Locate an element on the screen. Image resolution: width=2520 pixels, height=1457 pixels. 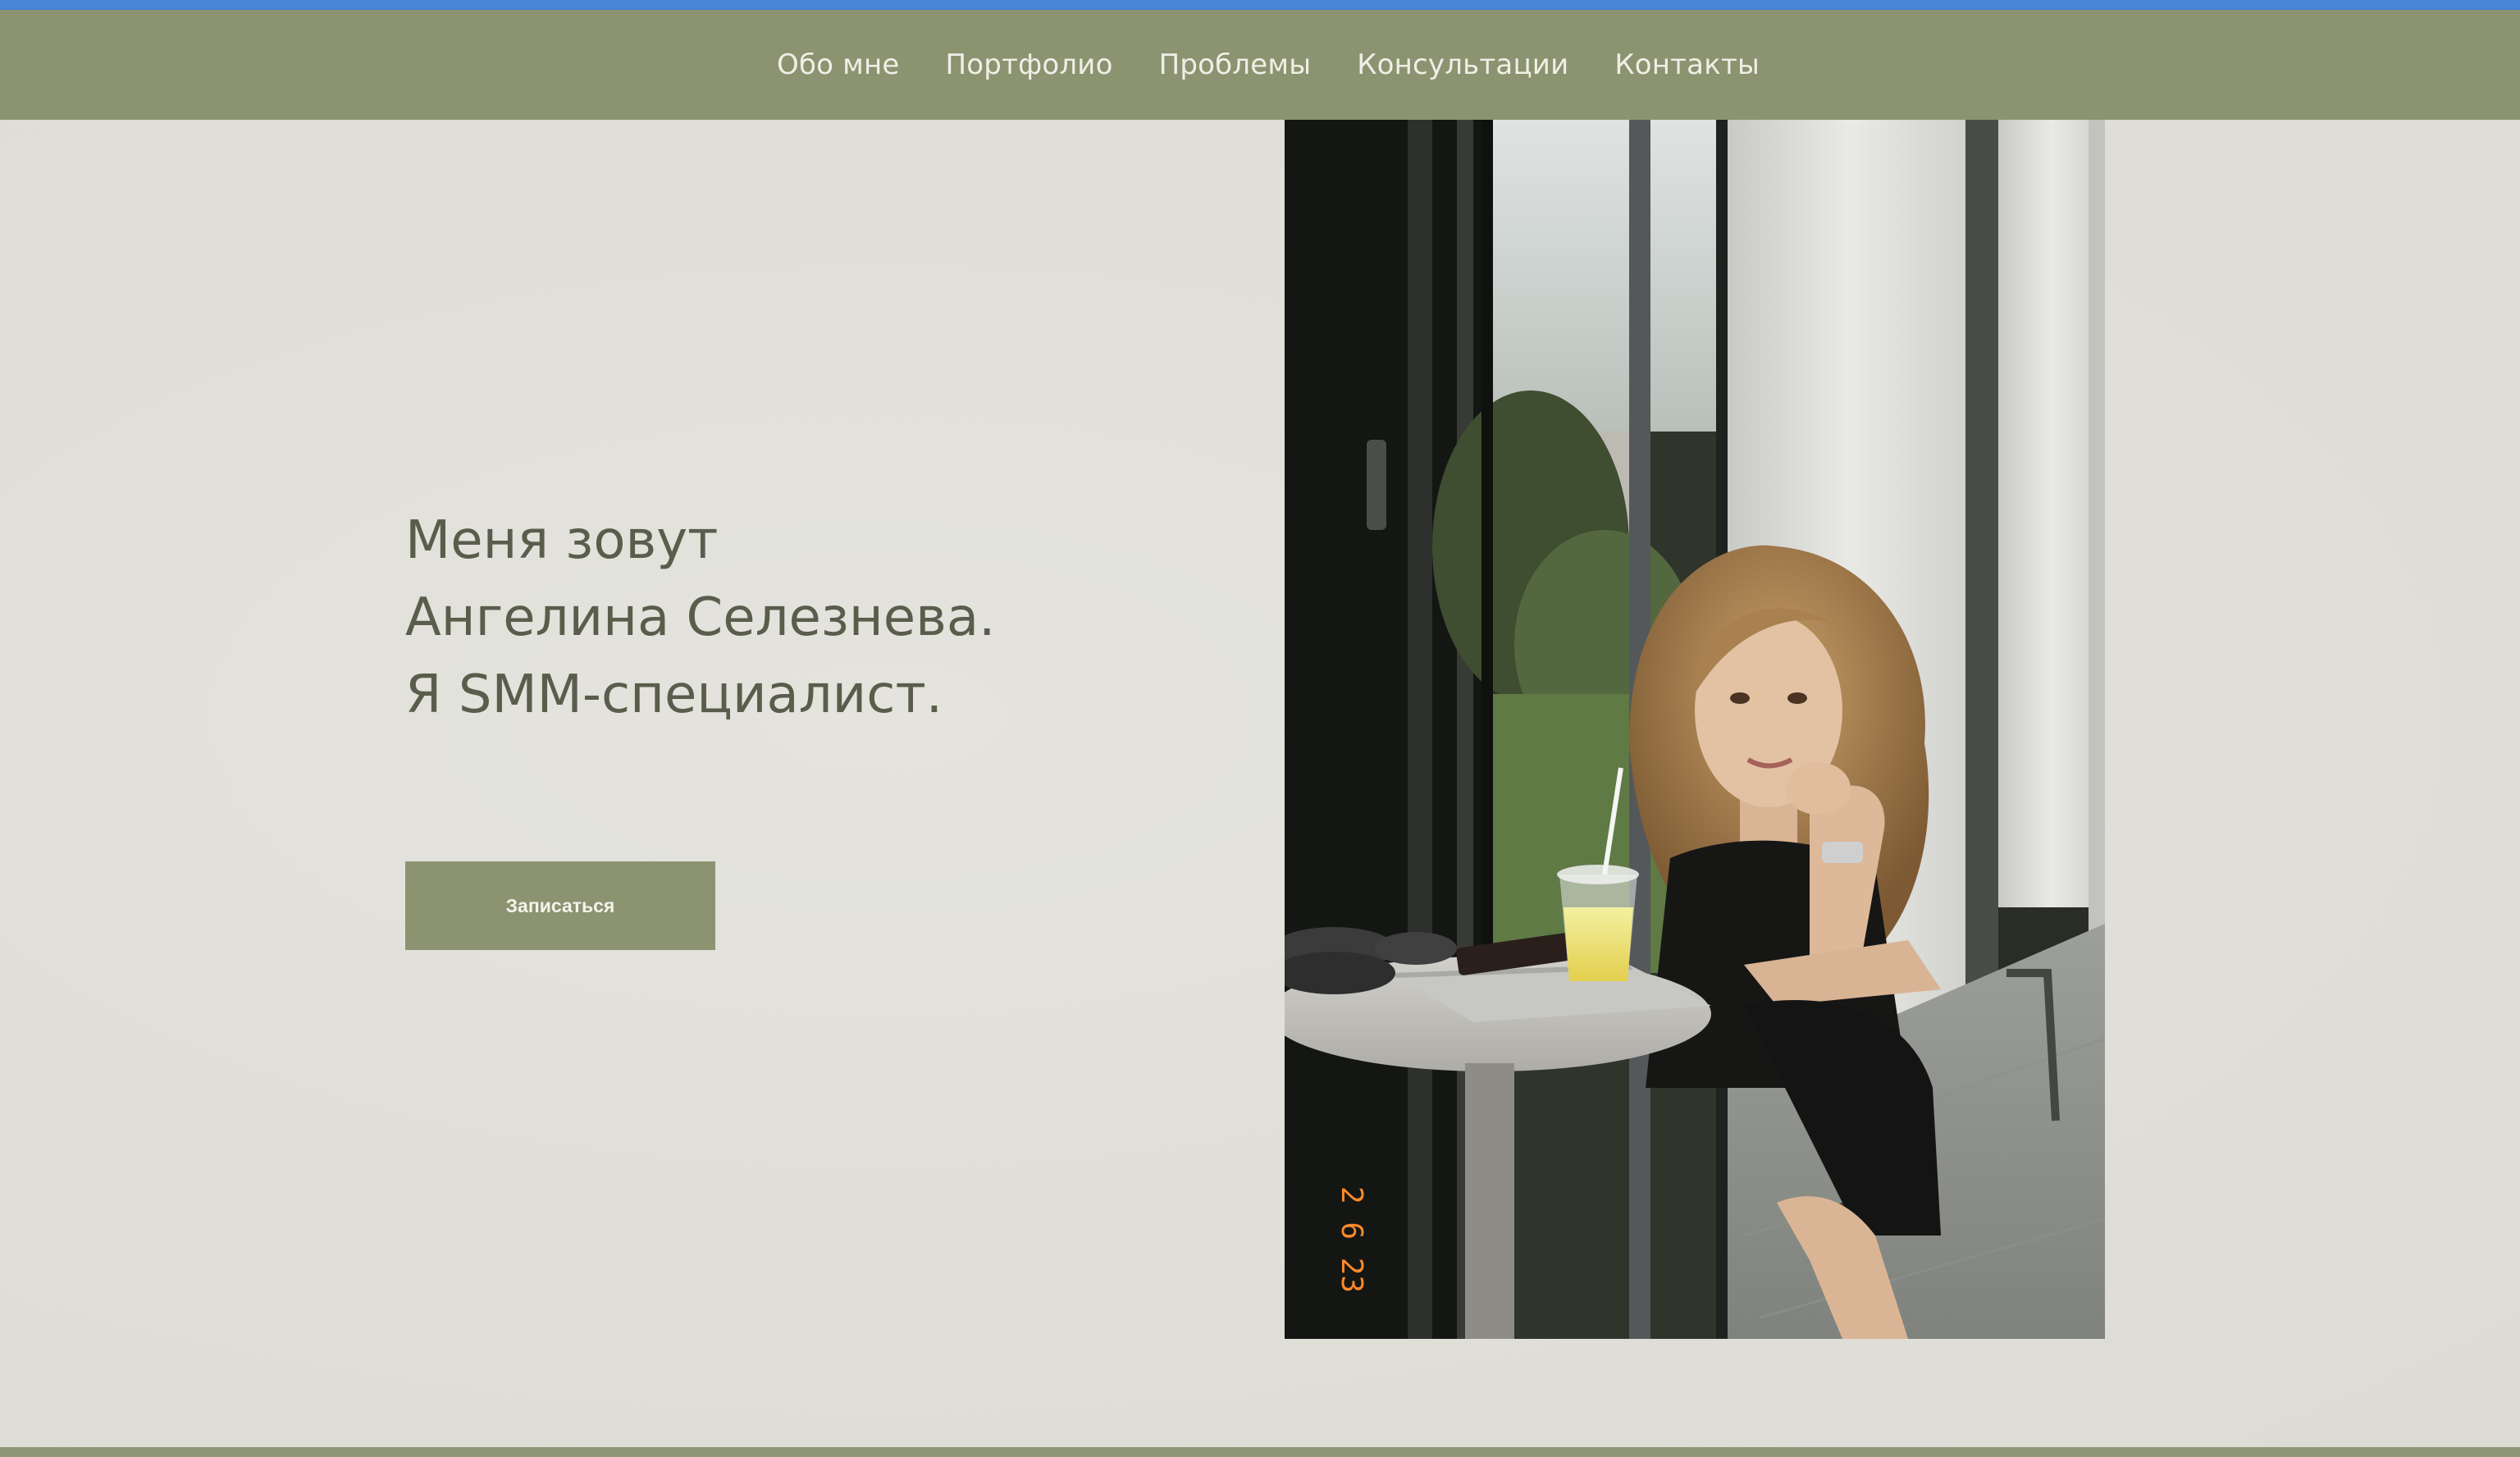
hero-line-name-intro: Меня зовут is located at coordinates (562, 540).